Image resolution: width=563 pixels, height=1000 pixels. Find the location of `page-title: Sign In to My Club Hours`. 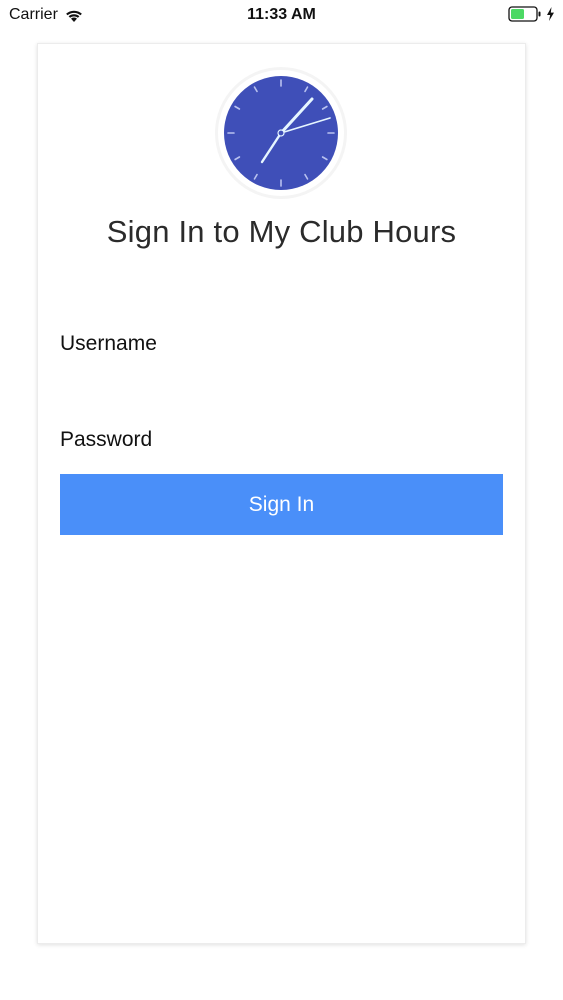

page-title: Sign In to My Club Hours is located at coordinates (281, 231).